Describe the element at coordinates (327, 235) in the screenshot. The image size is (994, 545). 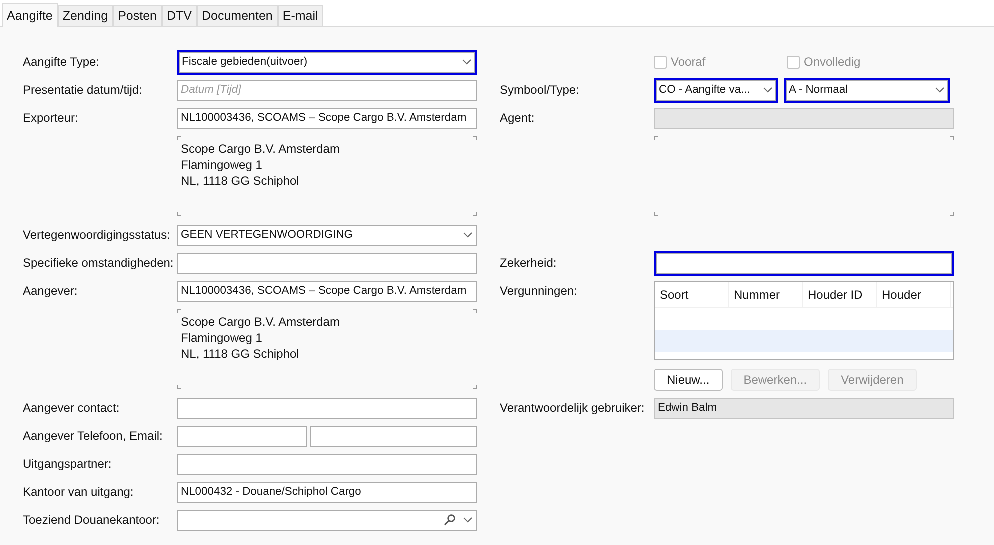
I see `dropdown: GEEN VERTEGENWOORDIGING` at that location.